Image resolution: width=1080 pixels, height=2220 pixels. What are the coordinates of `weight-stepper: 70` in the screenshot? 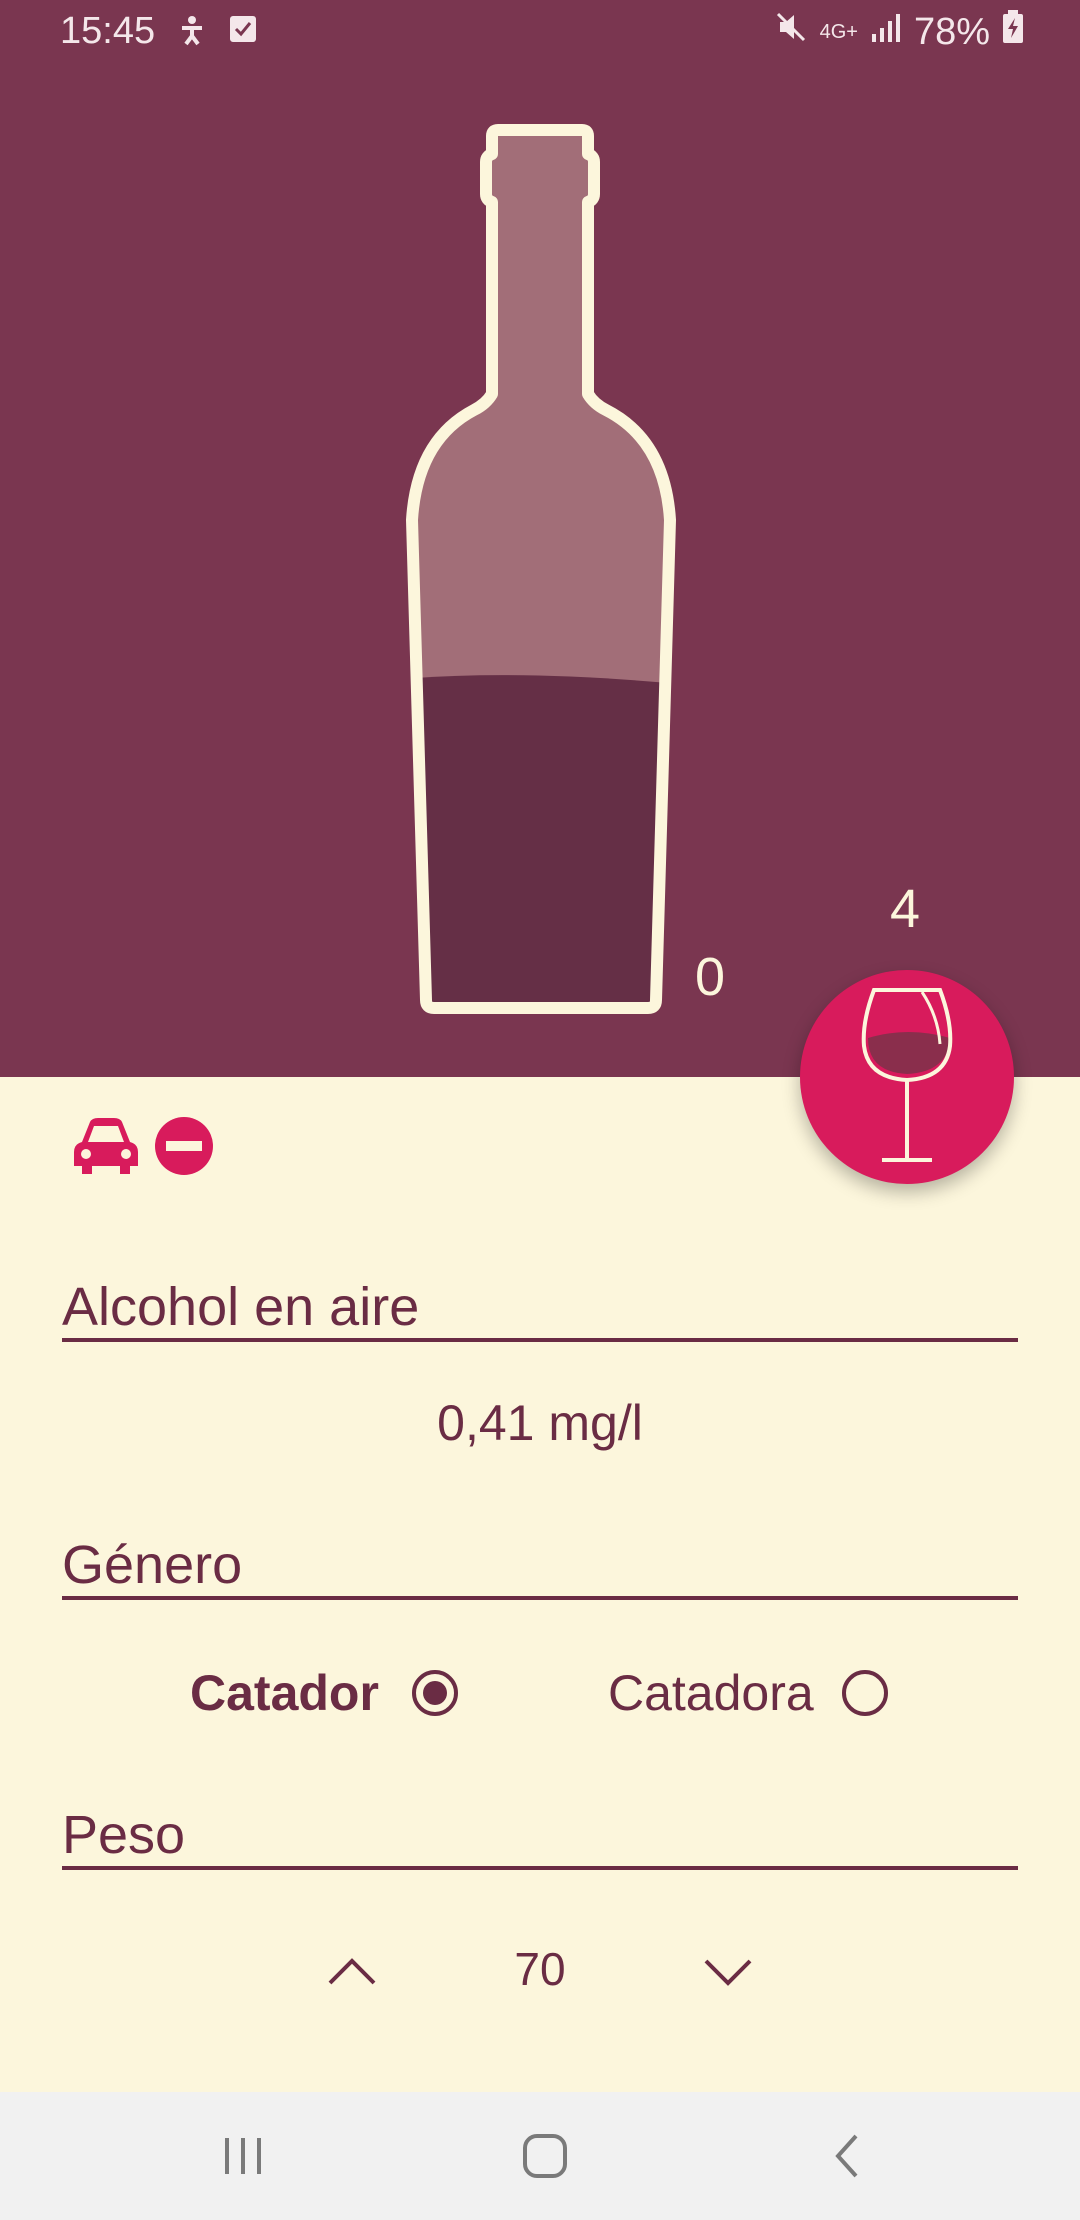 It's located at (540, 1972).